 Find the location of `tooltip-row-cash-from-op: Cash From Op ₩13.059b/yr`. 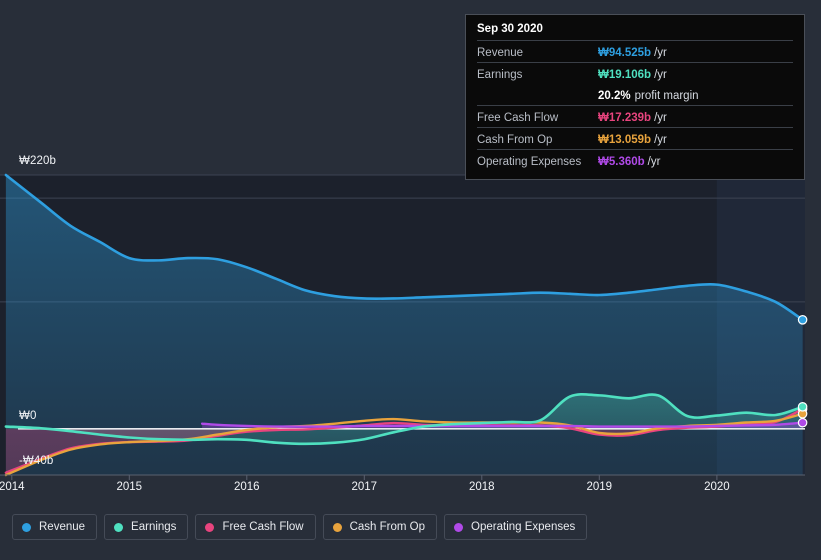

tooltip-row-cash-from-op: Cash From Op ₩13.059b/yr is located at coordinates (635, 138).